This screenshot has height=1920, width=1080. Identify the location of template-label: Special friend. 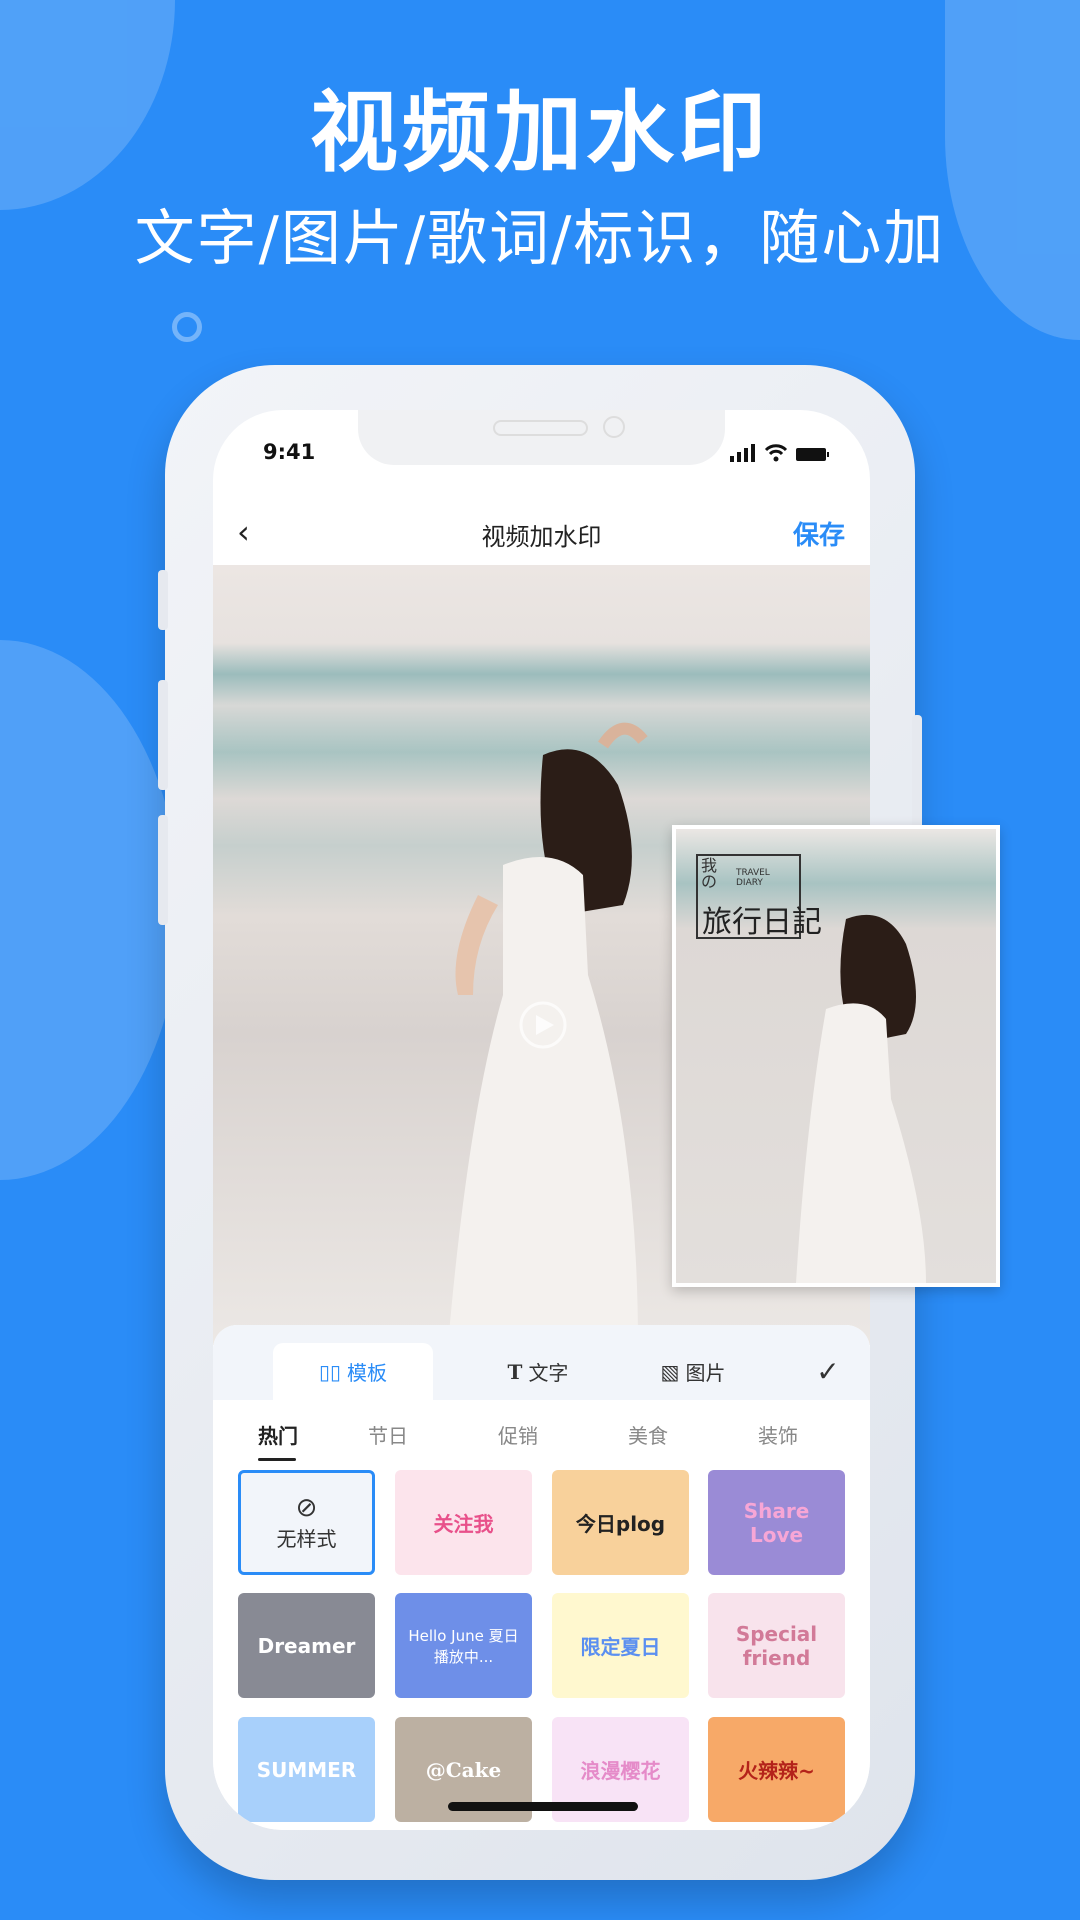
(776, 1645).